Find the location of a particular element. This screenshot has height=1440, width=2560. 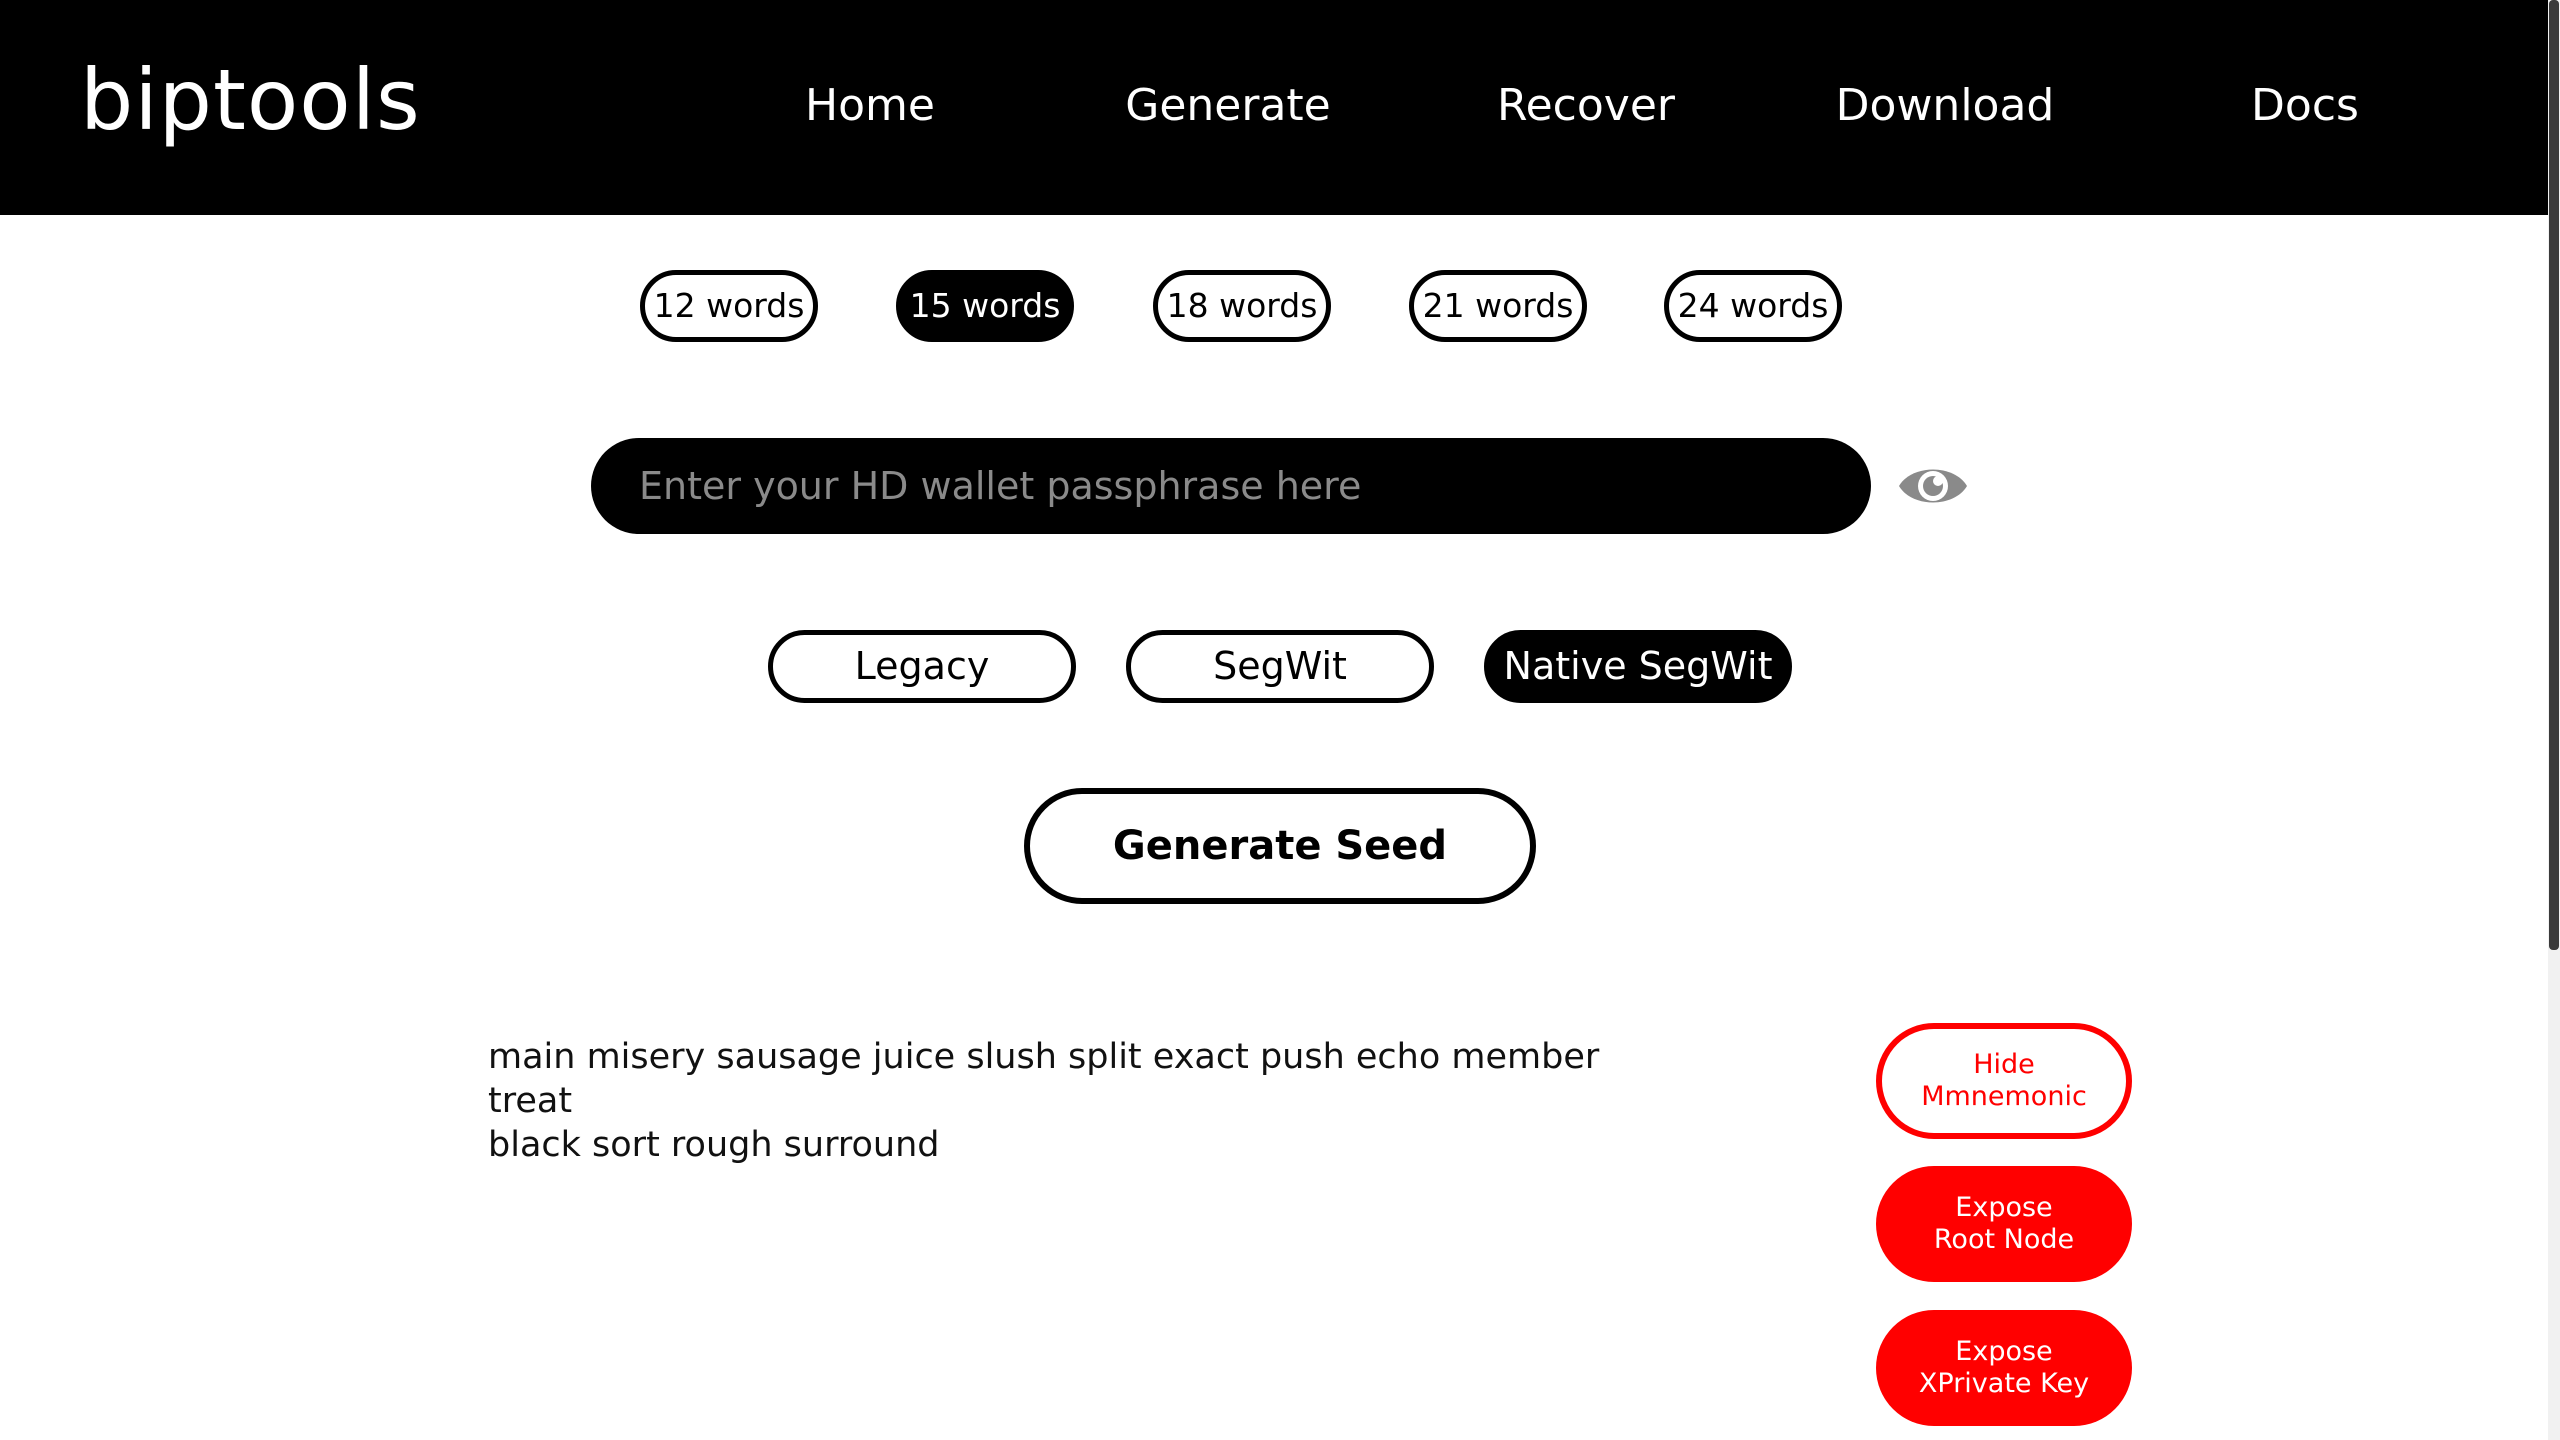

logo: biptools is located at coordinates (250, 100).